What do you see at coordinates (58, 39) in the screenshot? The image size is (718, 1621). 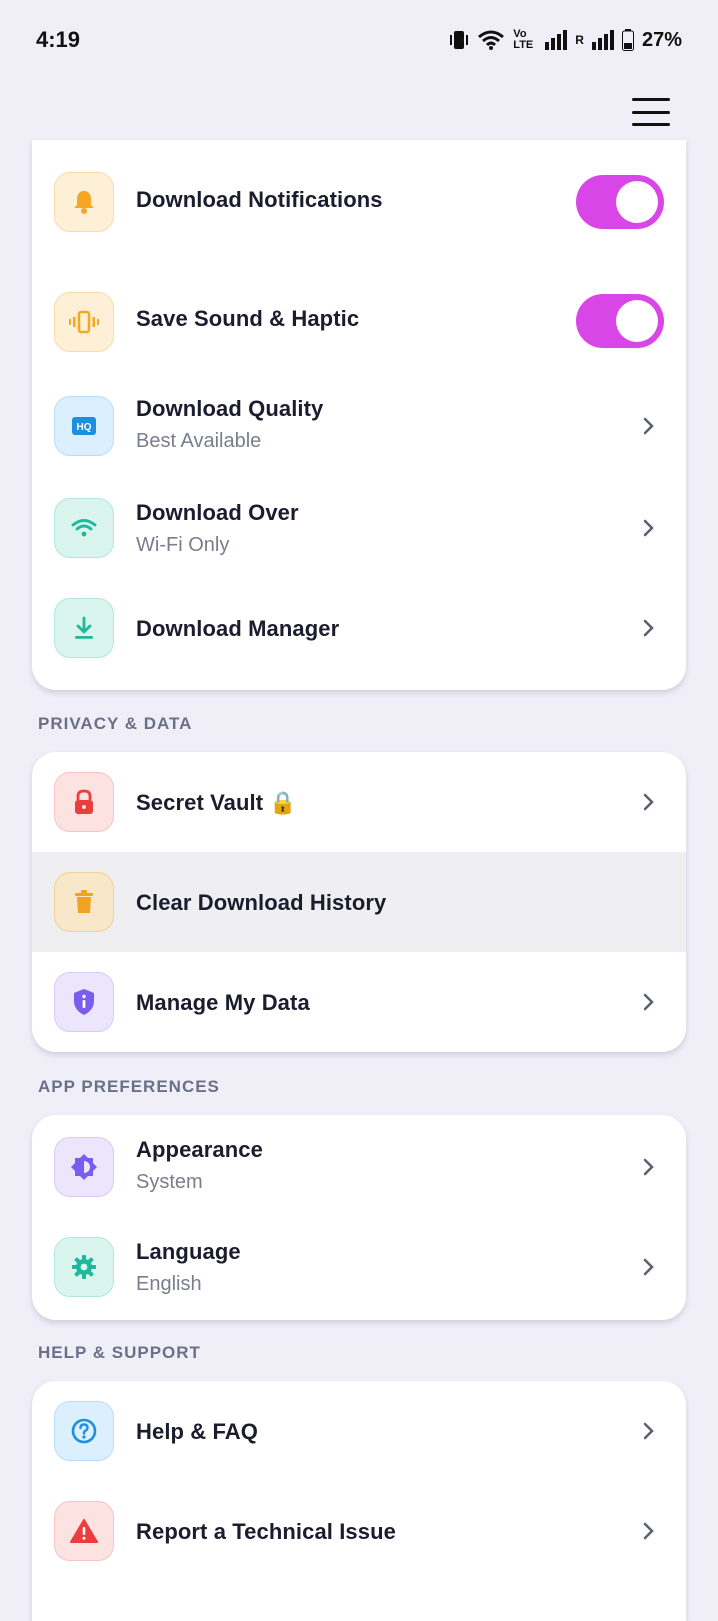 I see `status-time: 4:19` at bounding box center [58, 39].